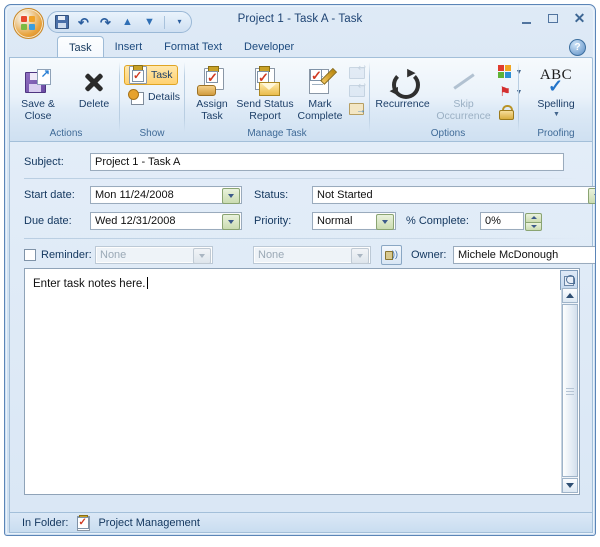  I want to click on reminder-checkbox, so click(30, 255).